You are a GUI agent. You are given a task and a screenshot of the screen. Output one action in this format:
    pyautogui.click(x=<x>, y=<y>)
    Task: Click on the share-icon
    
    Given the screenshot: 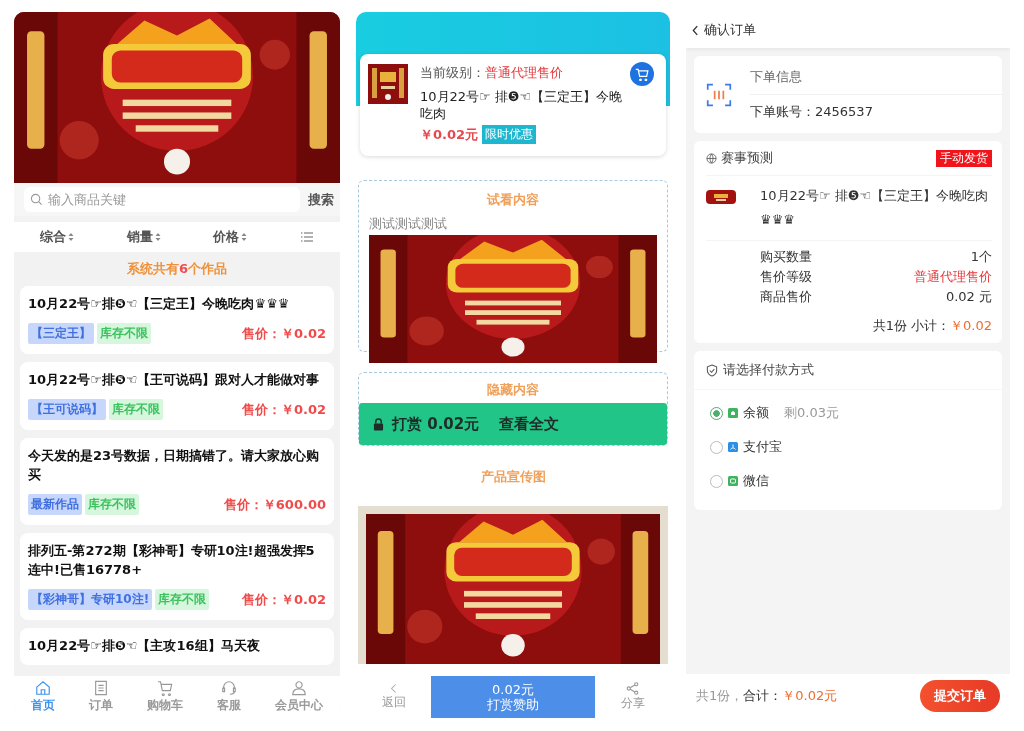 What is the action you would take?
    pyautogui.click(x=632, y=688)
    